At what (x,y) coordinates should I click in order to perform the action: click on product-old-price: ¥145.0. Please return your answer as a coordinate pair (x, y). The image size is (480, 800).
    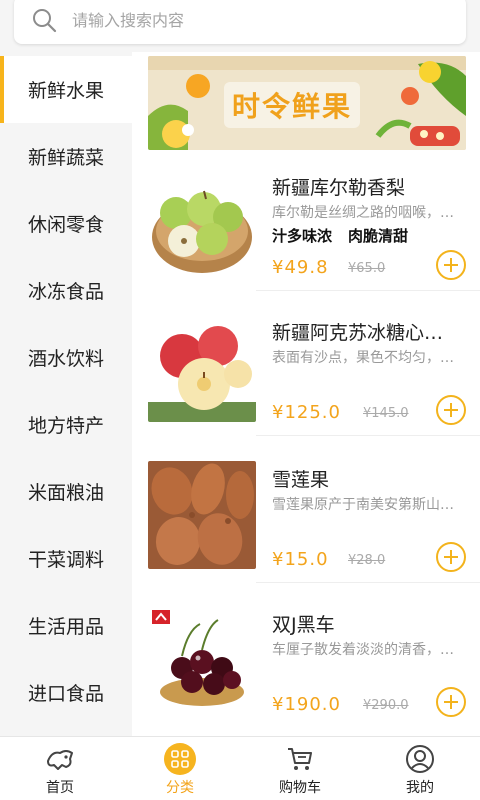
    Looking at the image, I should click on (386, 413).